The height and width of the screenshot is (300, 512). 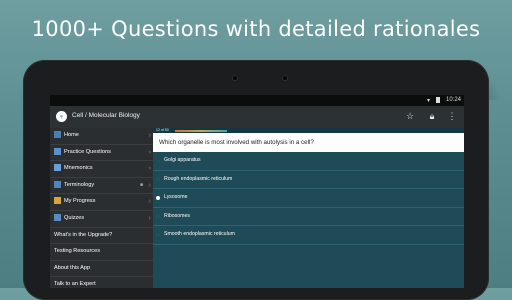 What do you see at coordinates (452, 116) in the screenshot?
I see `more-vert-icon: ⋮` at bounding box center [452, 116].